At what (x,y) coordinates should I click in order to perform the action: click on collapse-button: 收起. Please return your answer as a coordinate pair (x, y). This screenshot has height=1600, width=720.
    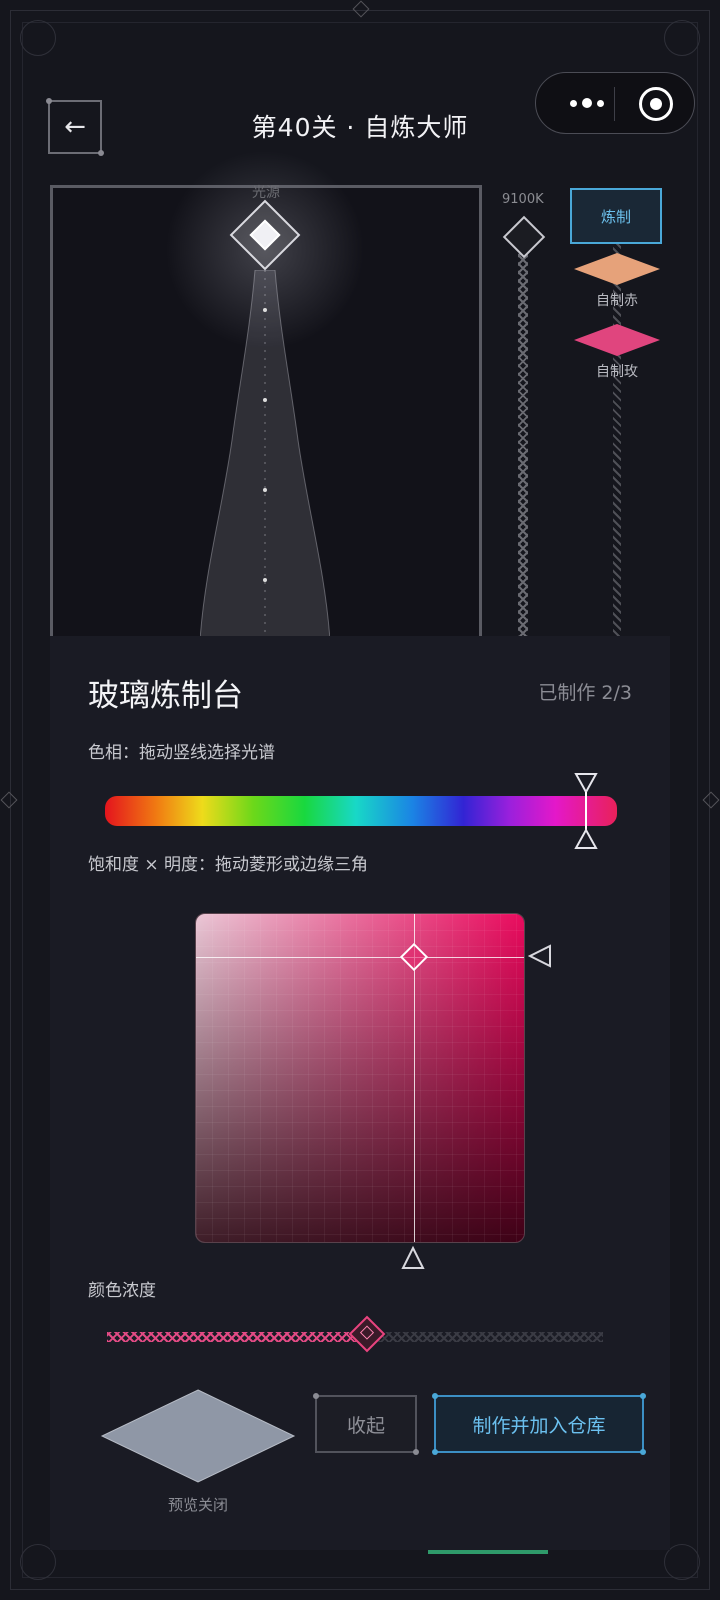
    Looking at the image, I should click on (366, 1424).